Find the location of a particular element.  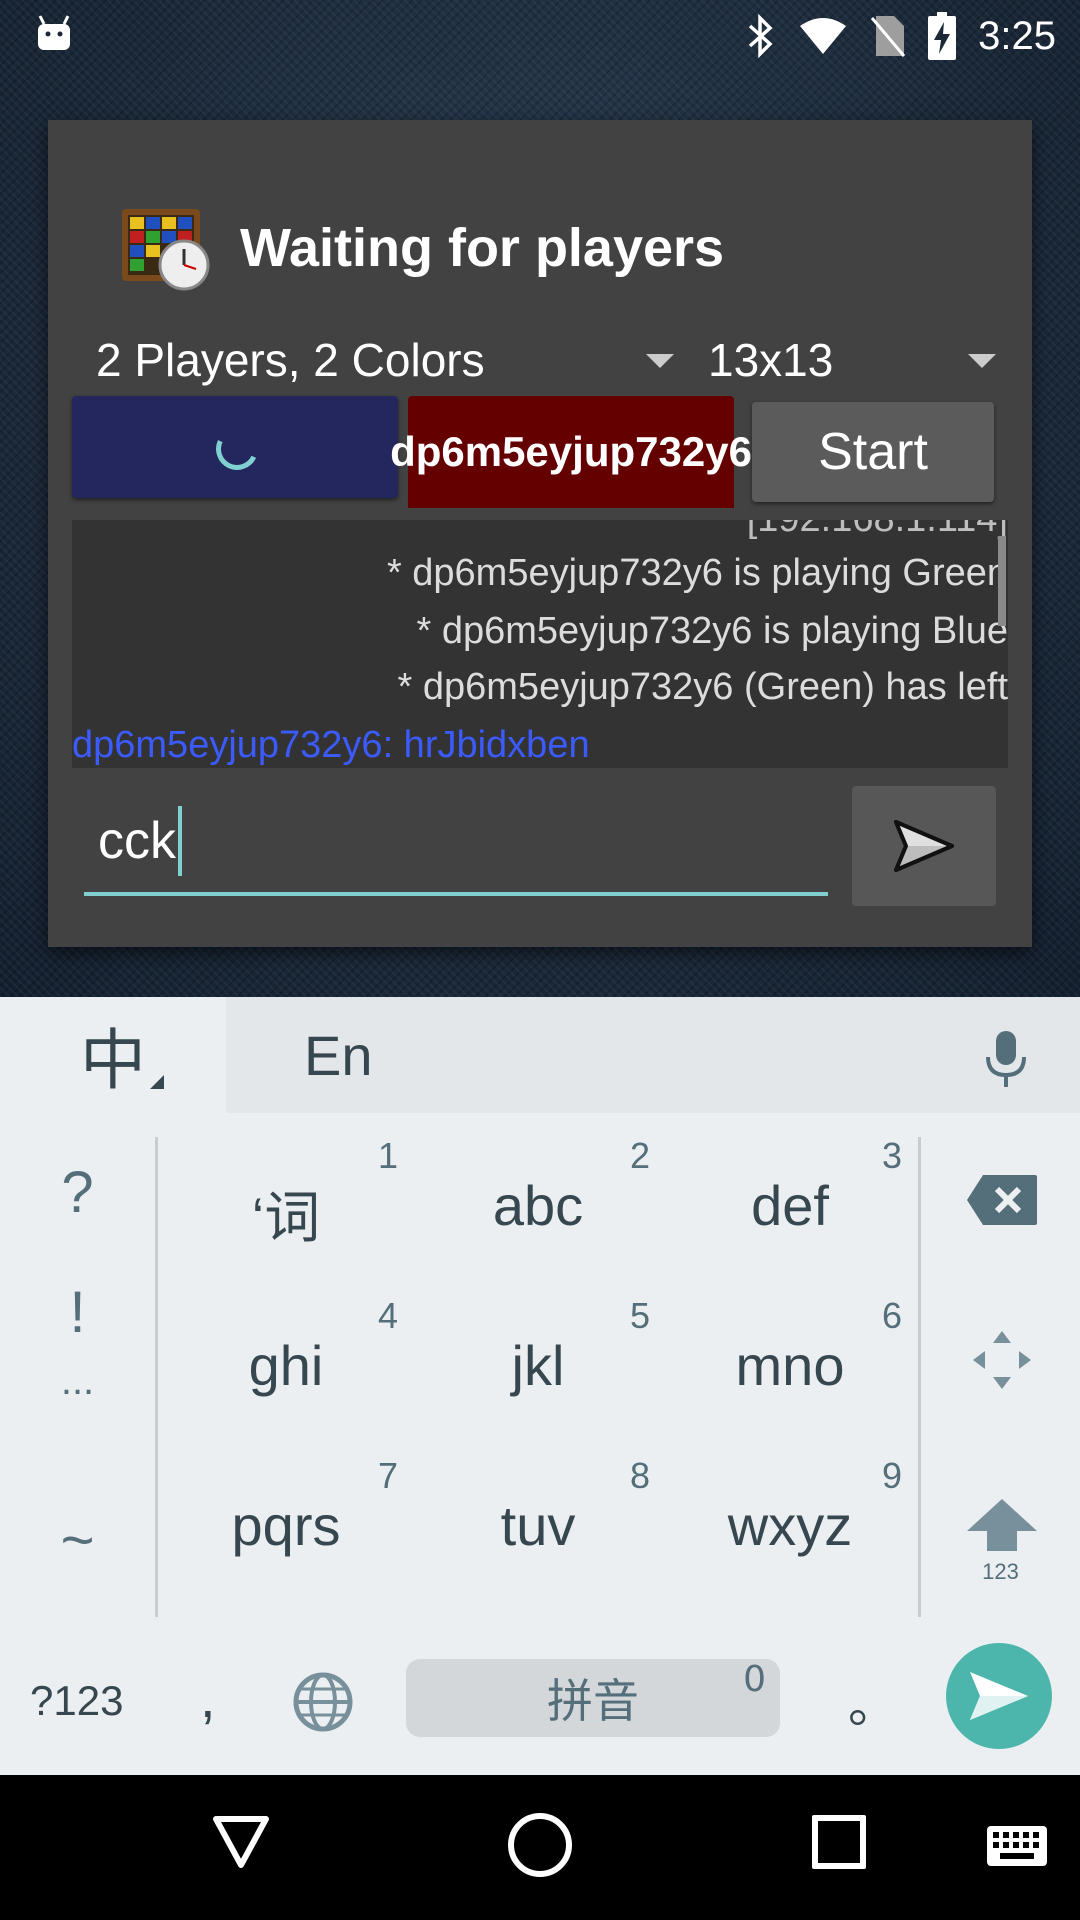

key-label: abc is located at coordinates (538, 1205).